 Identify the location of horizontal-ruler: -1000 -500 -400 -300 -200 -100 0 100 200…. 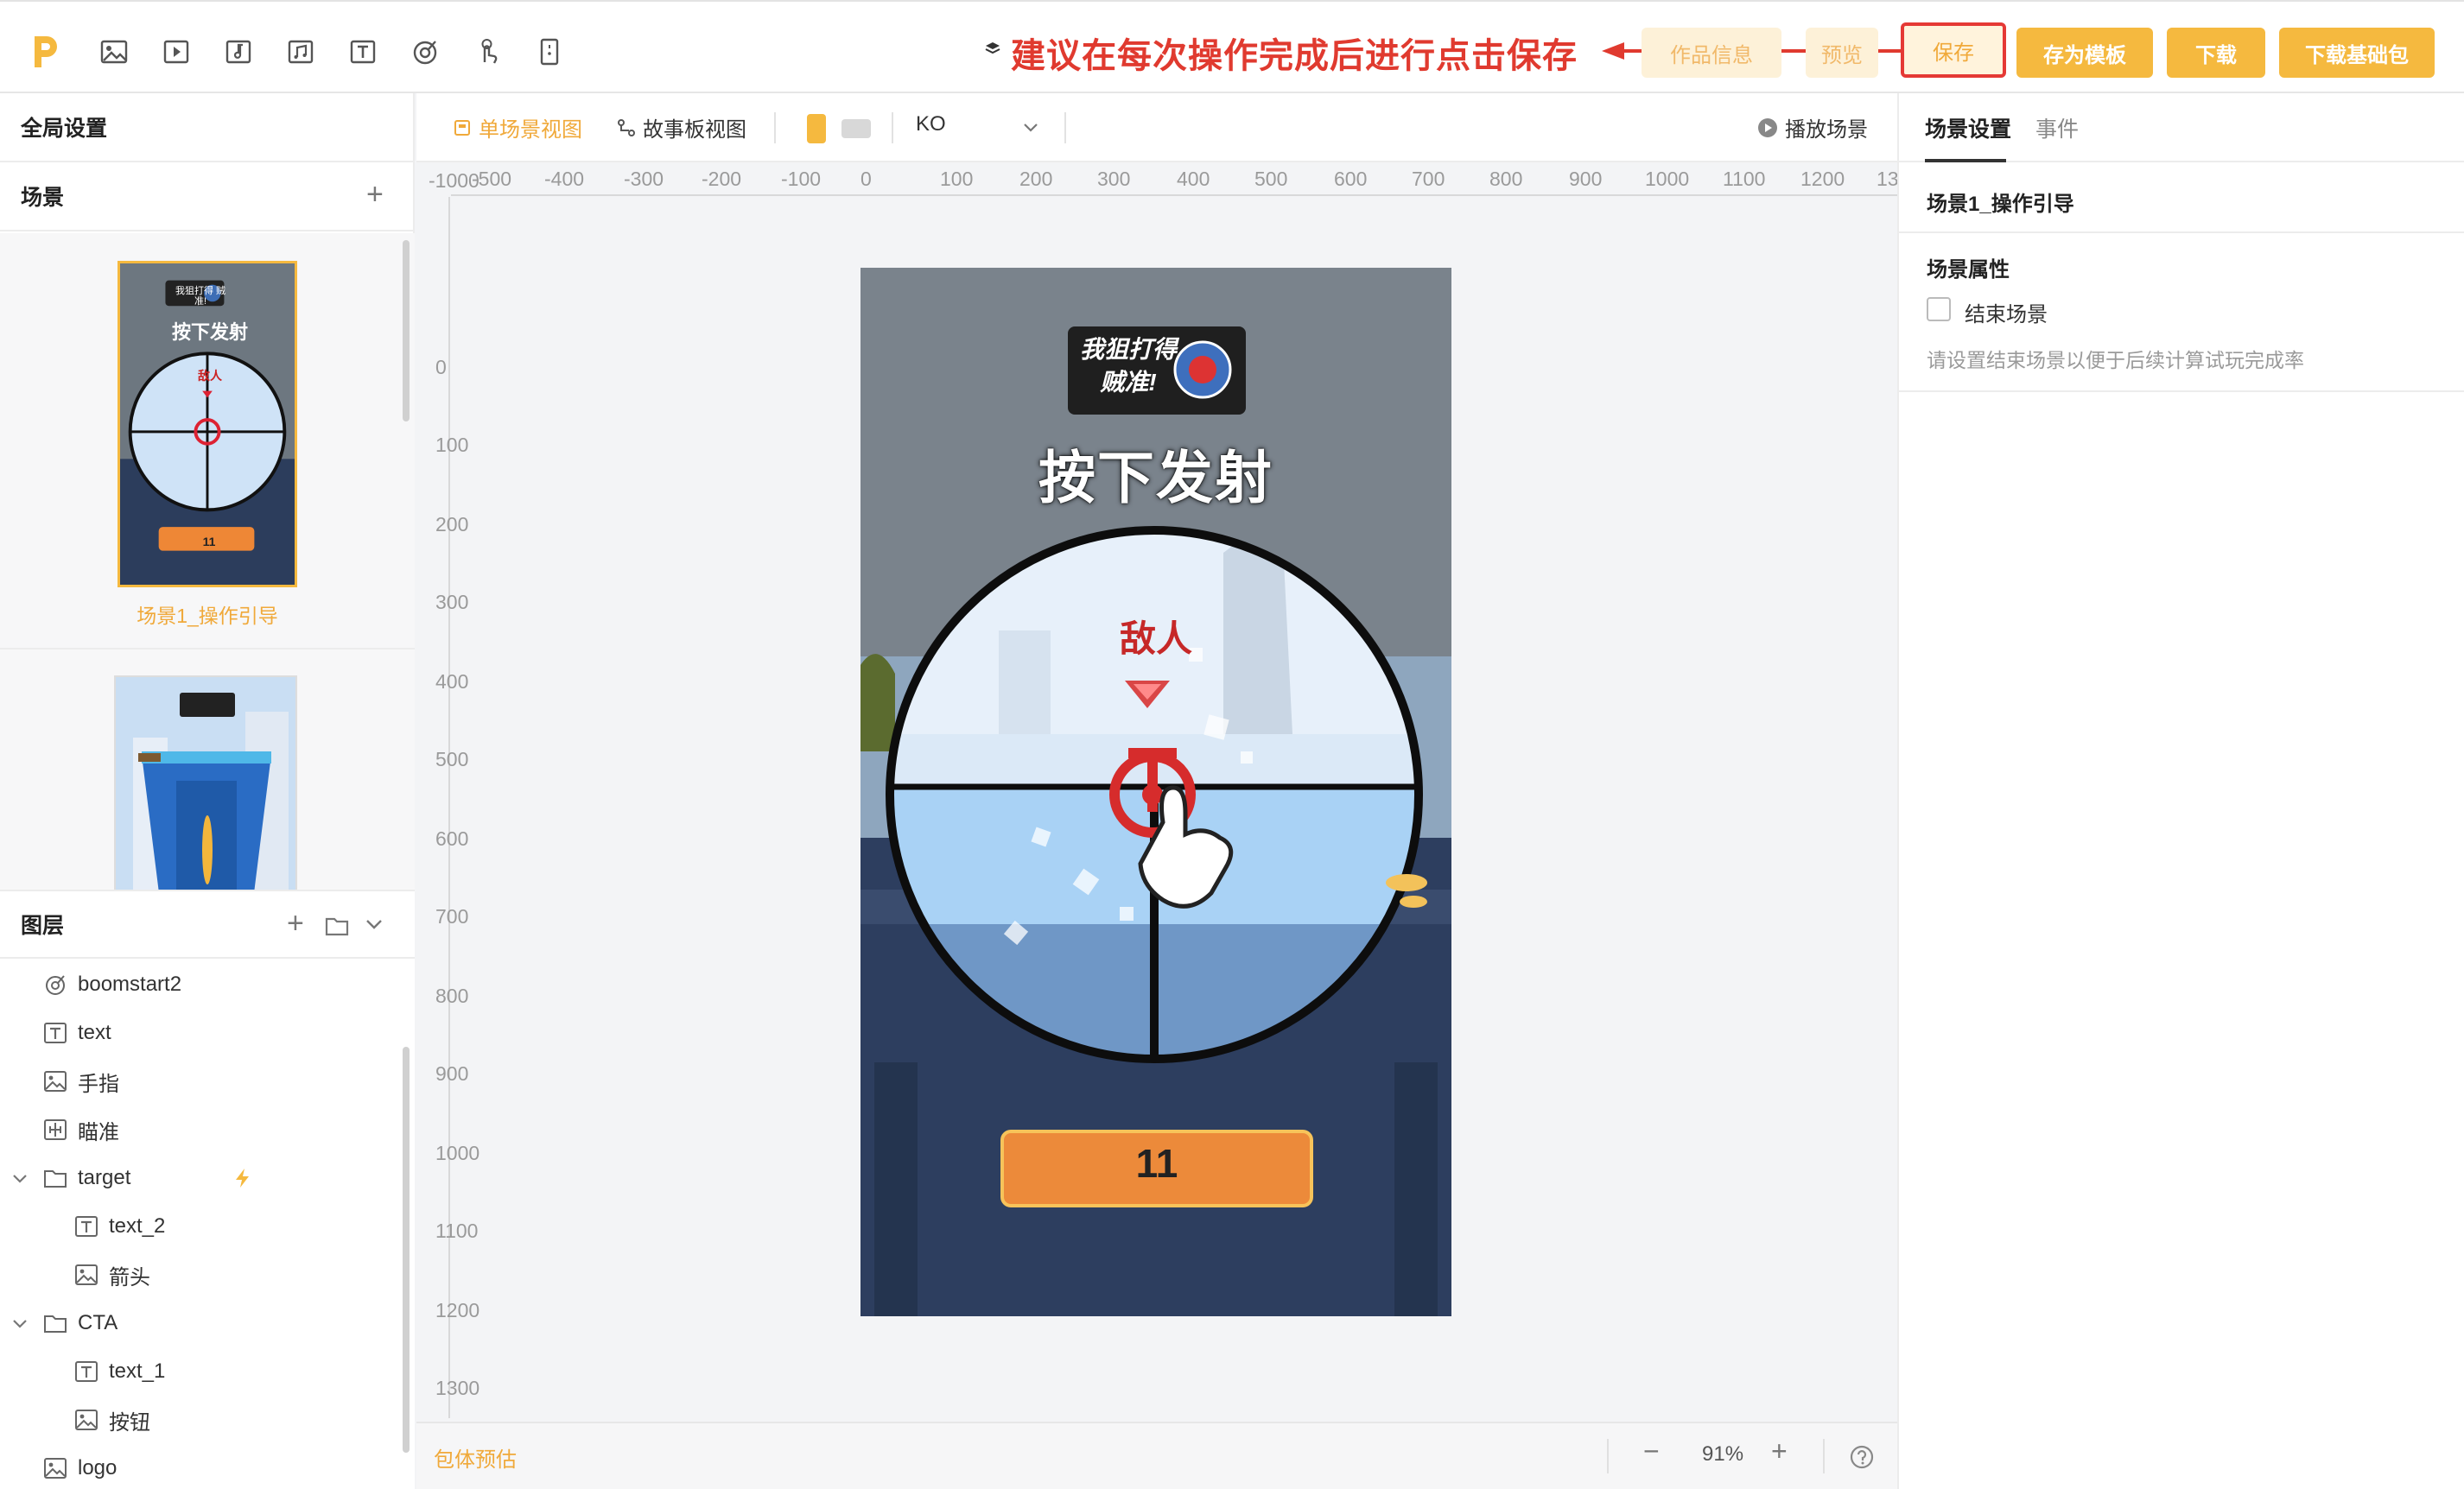
(1157, 179).